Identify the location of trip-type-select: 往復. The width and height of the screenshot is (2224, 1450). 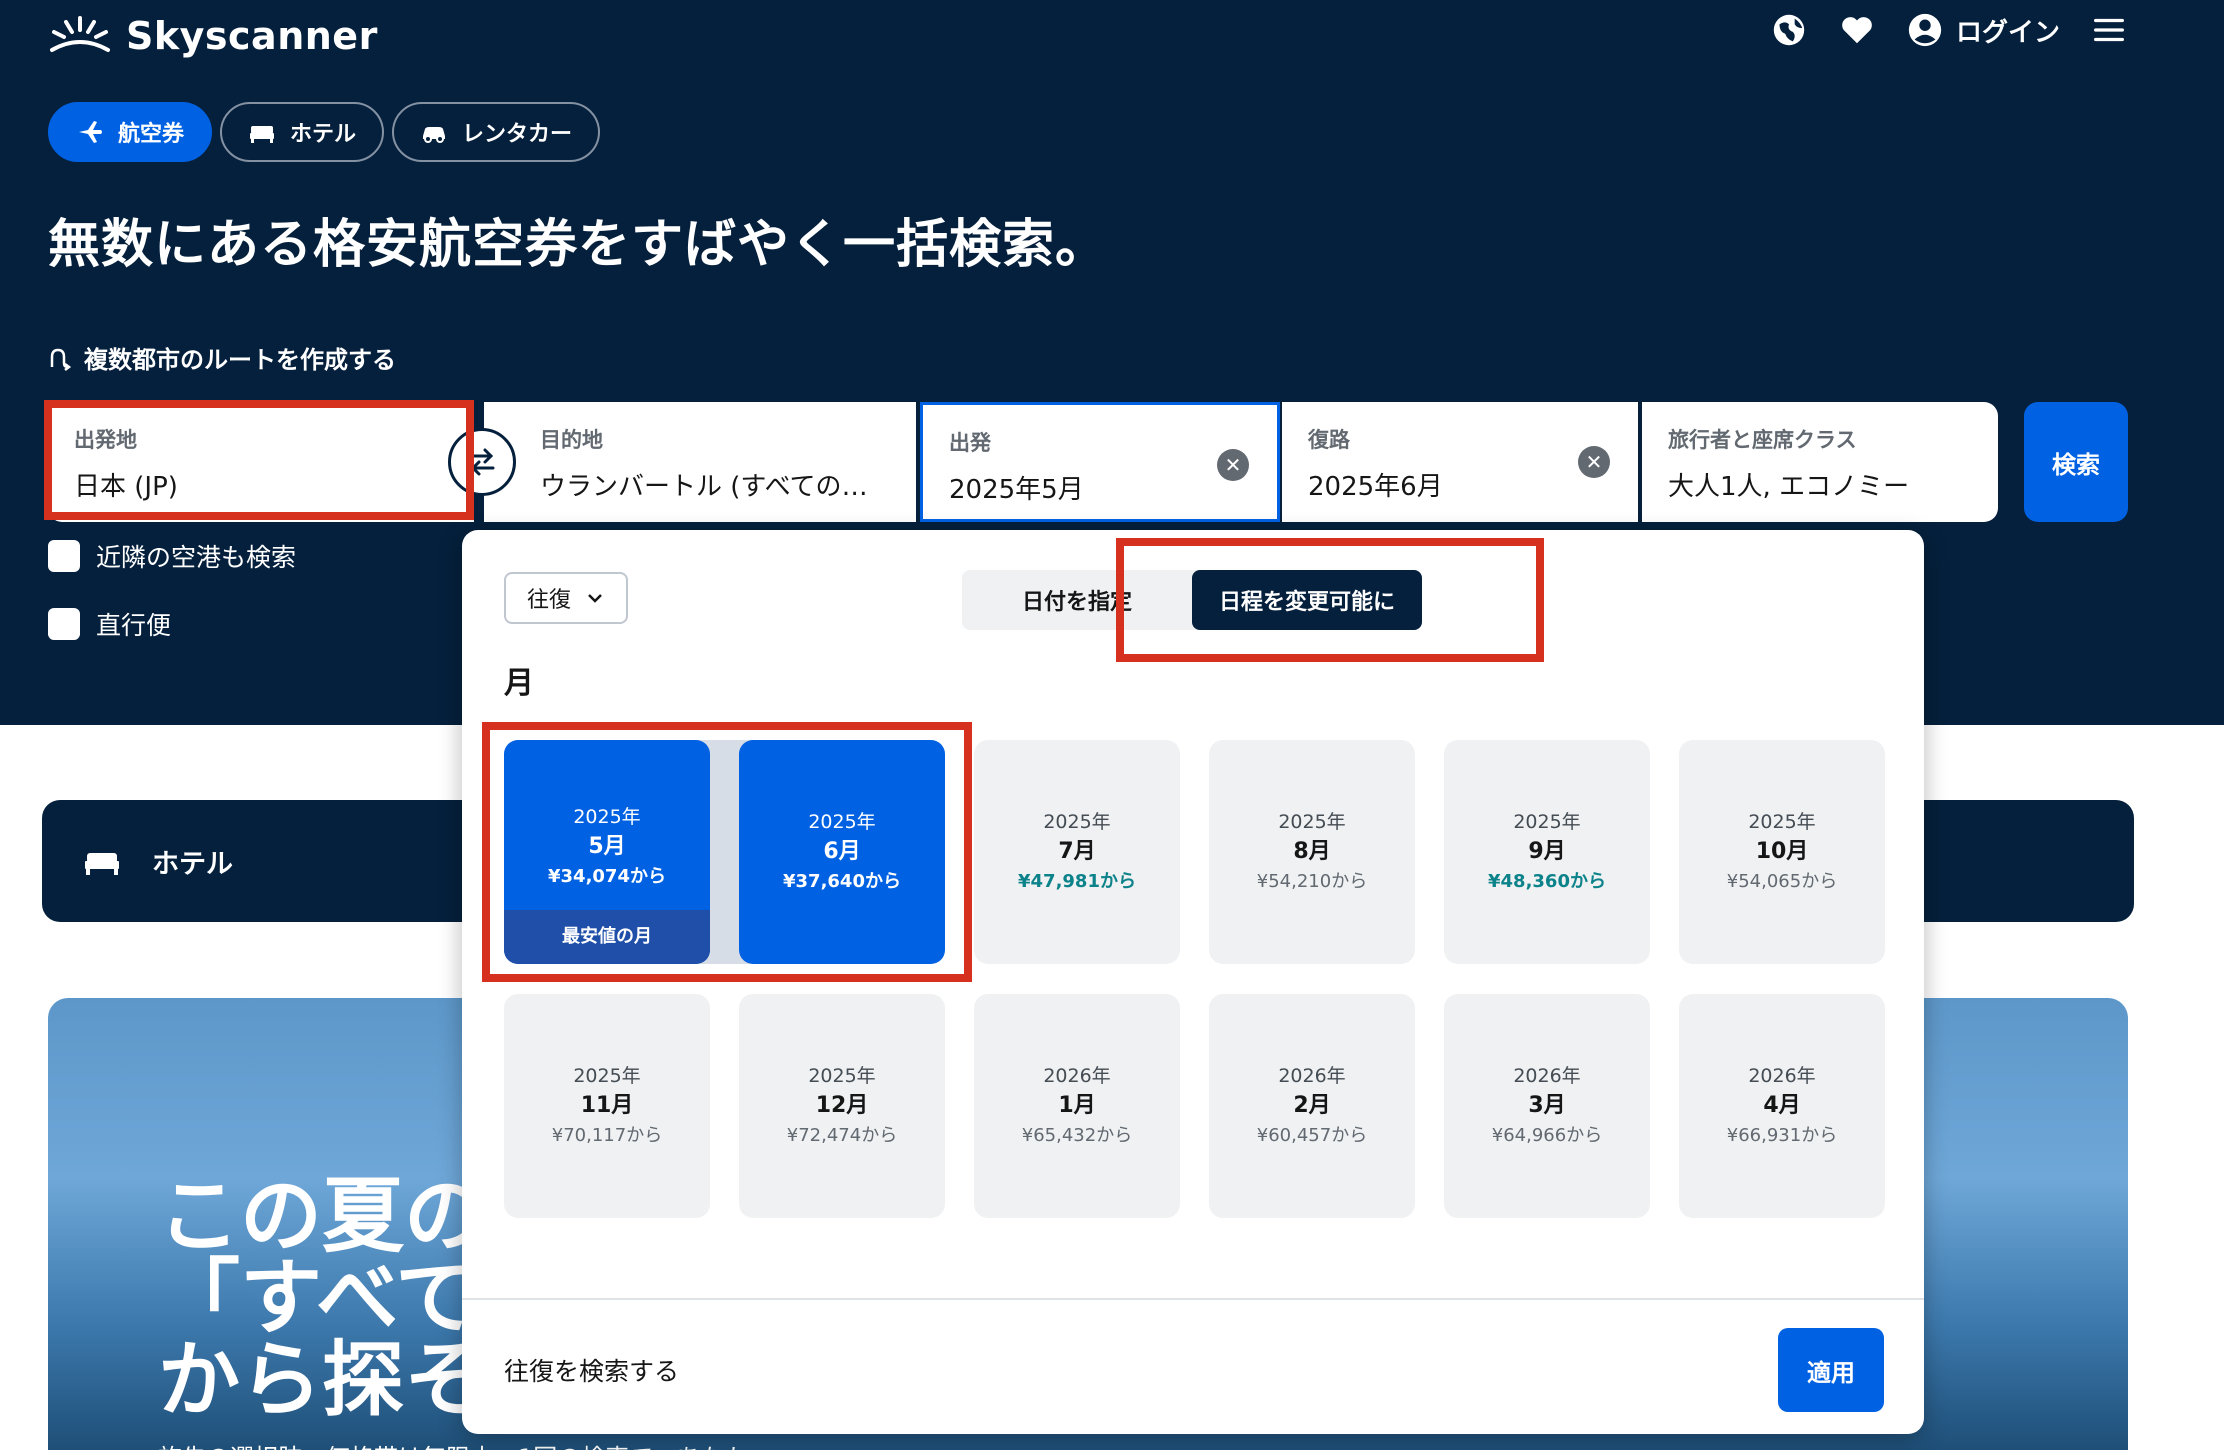
(566, 598).